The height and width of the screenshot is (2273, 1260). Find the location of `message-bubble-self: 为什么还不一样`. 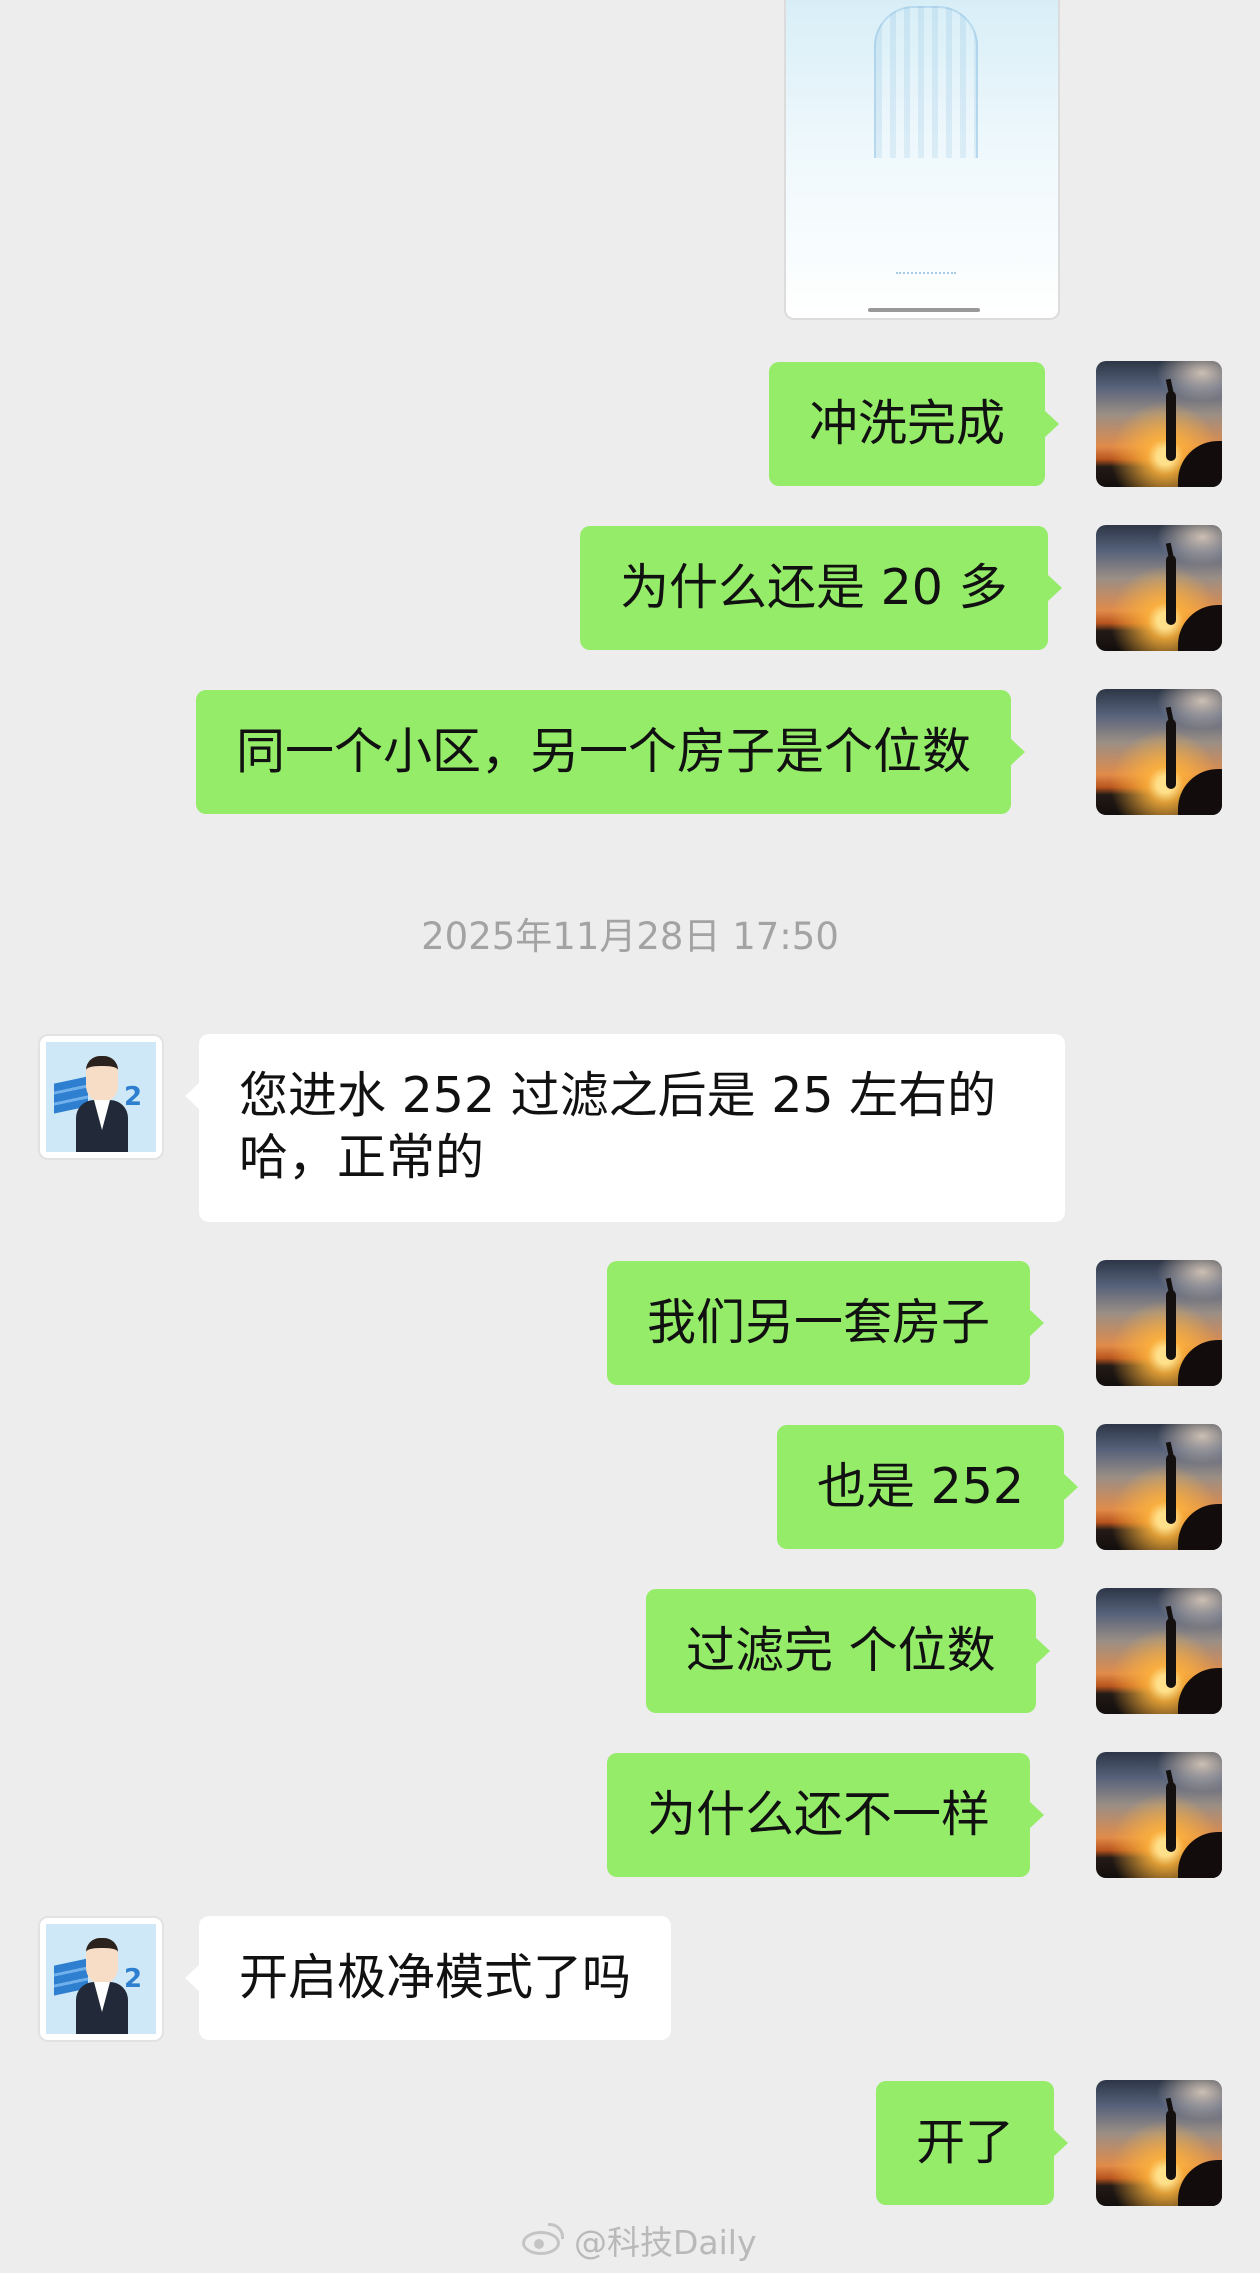

message-bubble-self: 为什么还不一样 is located at coordinates (826, 1815).